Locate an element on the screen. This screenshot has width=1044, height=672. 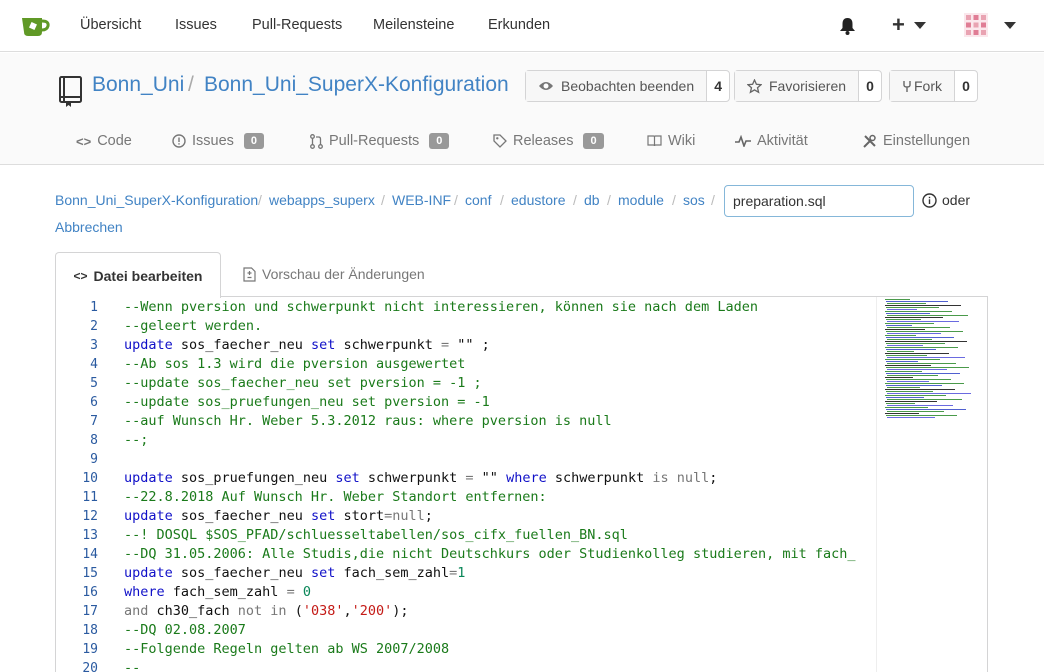
breadcrumb-repo: Bonn_Uni_SuperX-Konfiguration is located at coordinates (156, 200).